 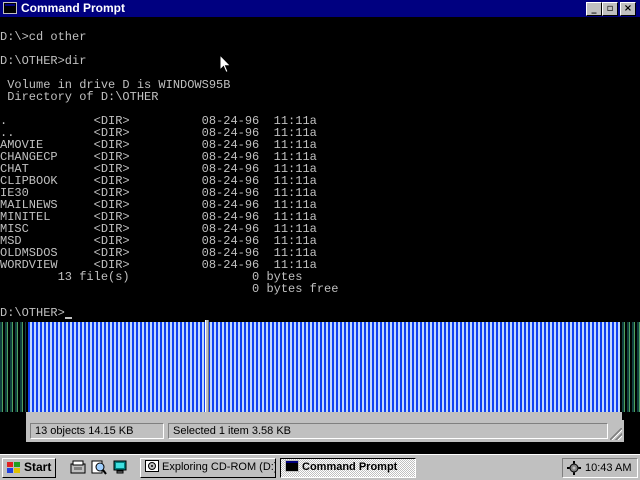 I want to click on explorer-pane-splitter, so click(x=207, y=370).